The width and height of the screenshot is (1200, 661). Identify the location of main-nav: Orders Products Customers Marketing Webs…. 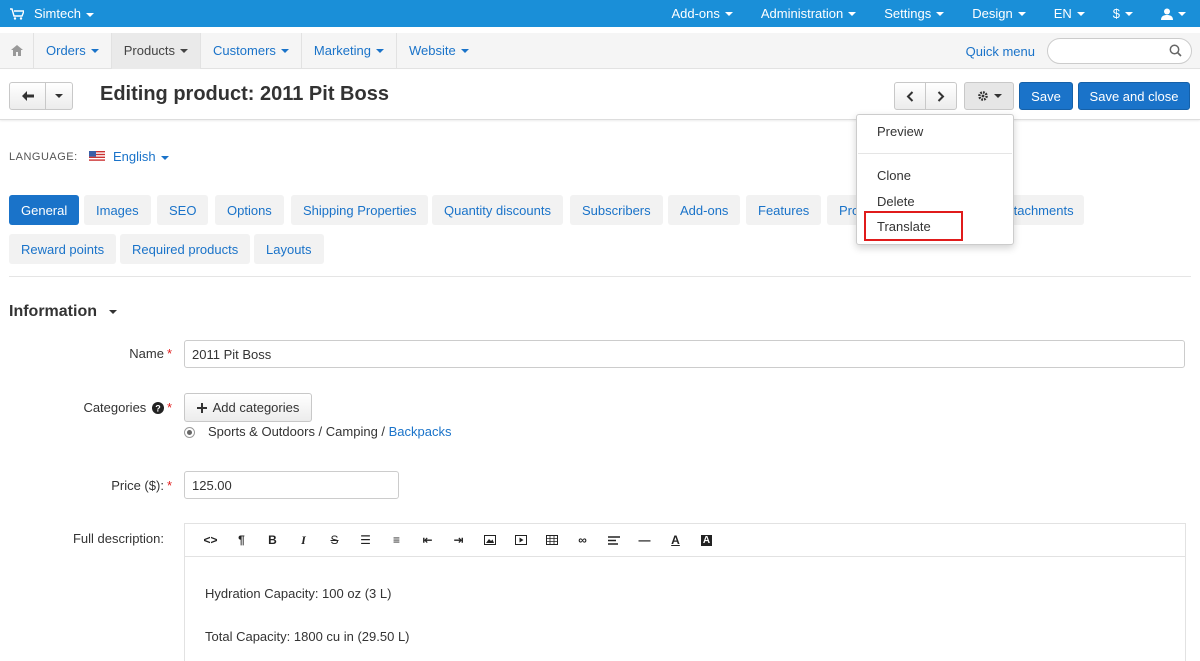
(600, 50).